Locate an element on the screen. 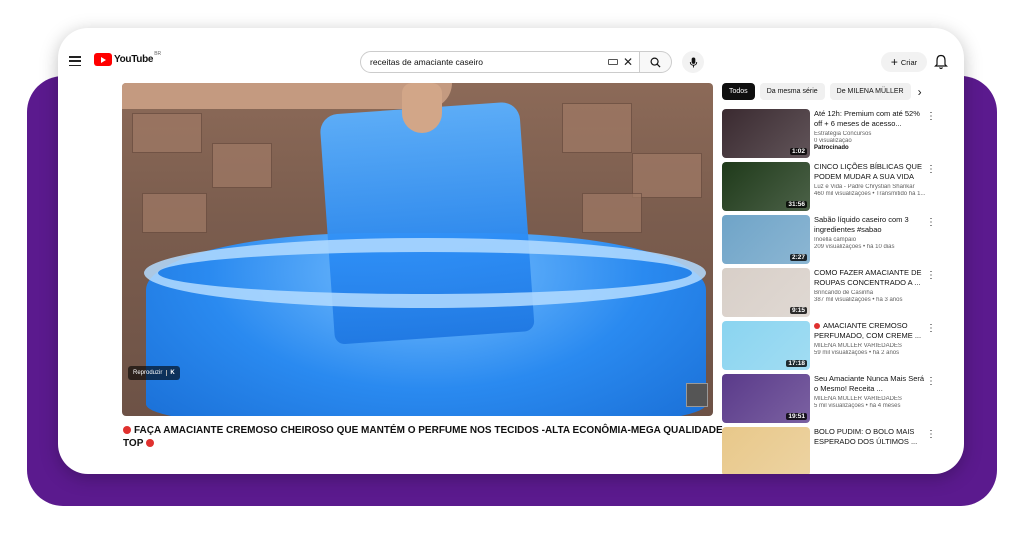 This screenshot has height=536, width=1024. search-box: receitas de amaciante caseiro ✕ is located at coordinates (500, 62).